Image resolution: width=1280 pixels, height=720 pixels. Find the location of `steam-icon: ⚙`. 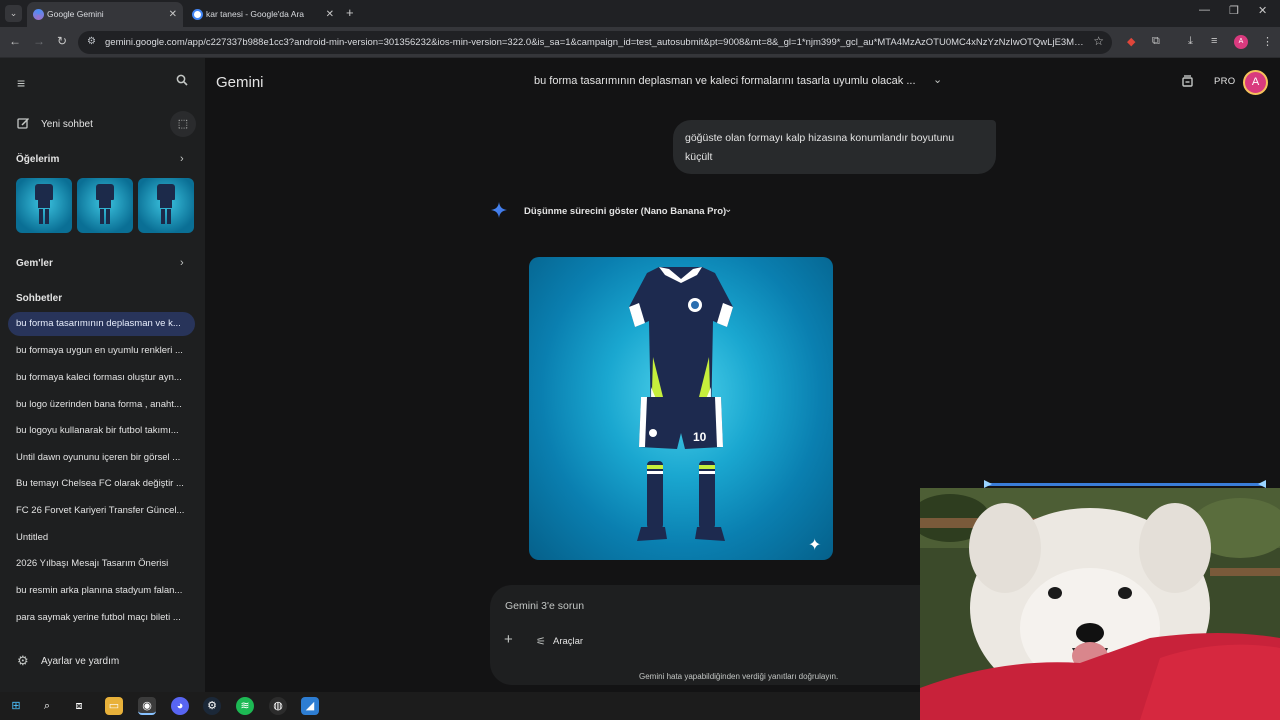

steam-icon: ⚙ is located at coordinates (212, 706).